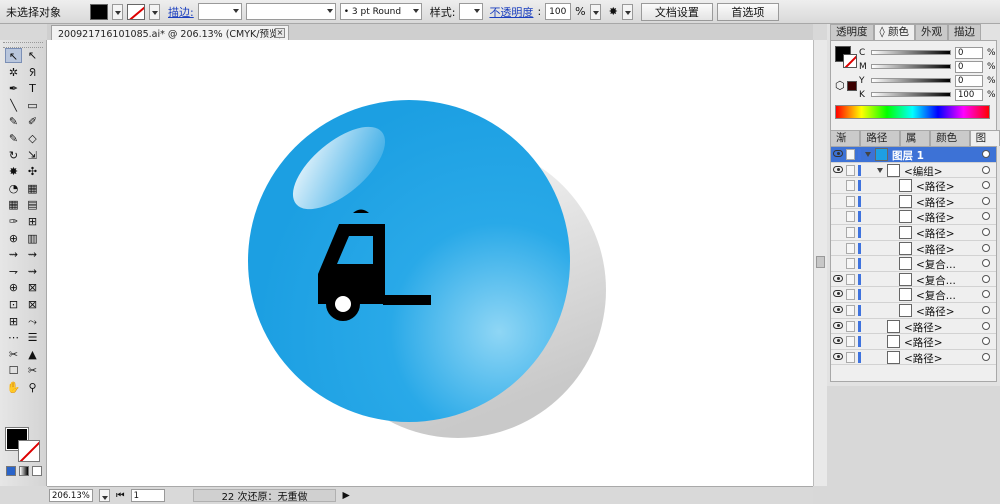 The height and width of the screenshot is (504, 1000). Describe the element at coordinates (511, 12) in the screenshot. I see `opacity-link: 不透明度` at that location.